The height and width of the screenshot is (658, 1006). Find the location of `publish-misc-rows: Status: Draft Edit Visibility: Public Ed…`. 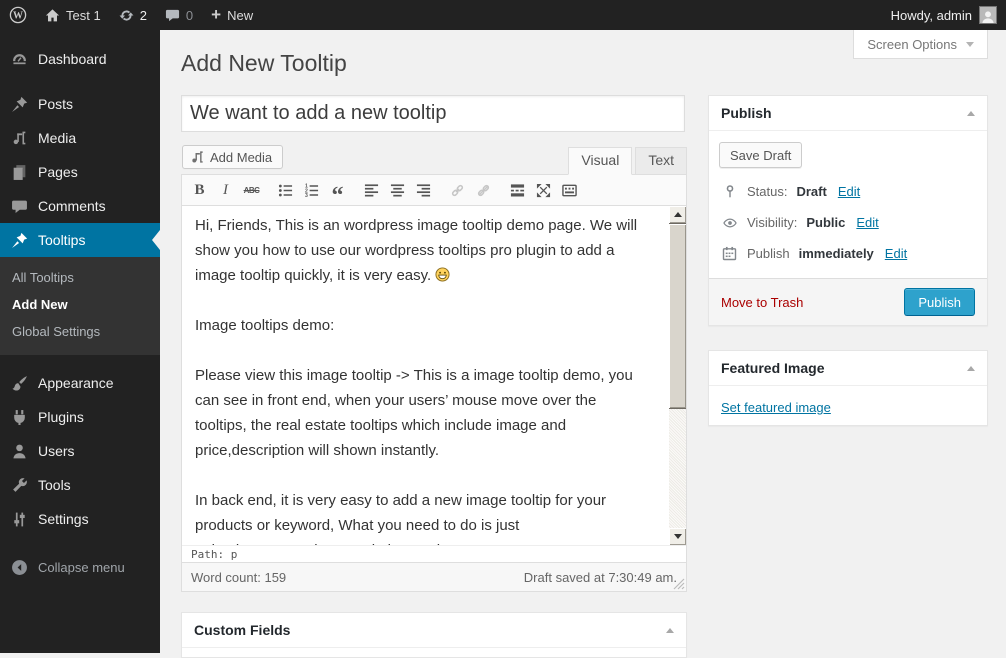

publish-misc-rows: Status: Draft Edit Visibility: Public Ed… is located at coordinates (848, 223).